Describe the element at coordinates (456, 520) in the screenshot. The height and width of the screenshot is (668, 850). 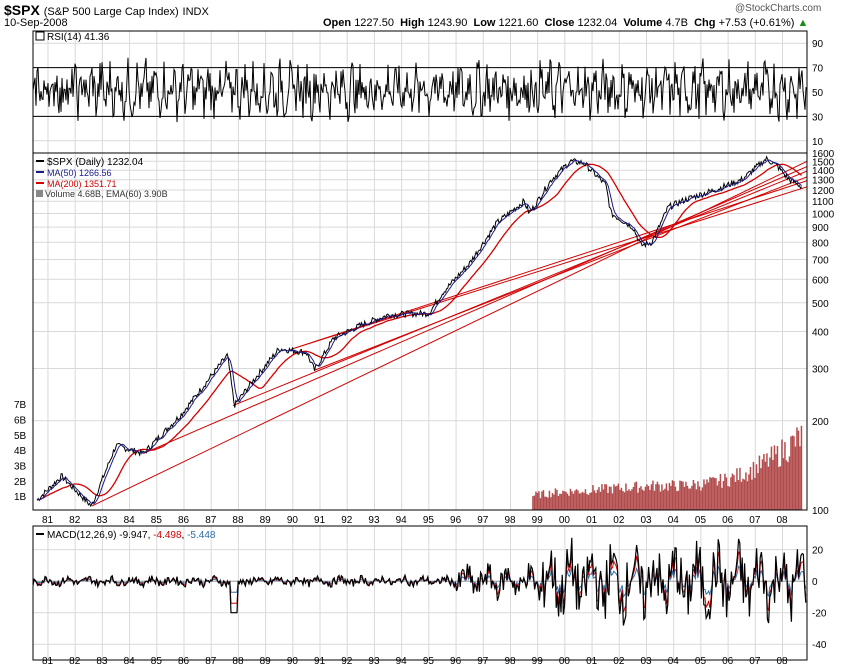
I see `price-x-tick-label: 96` at that location.